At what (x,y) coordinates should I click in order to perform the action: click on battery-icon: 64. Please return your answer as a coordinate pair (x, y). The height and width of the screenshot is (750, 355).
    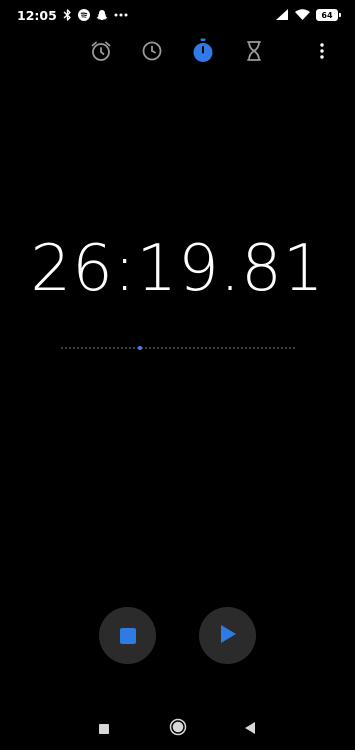
    Looking at the image, I should click on (328, 15).